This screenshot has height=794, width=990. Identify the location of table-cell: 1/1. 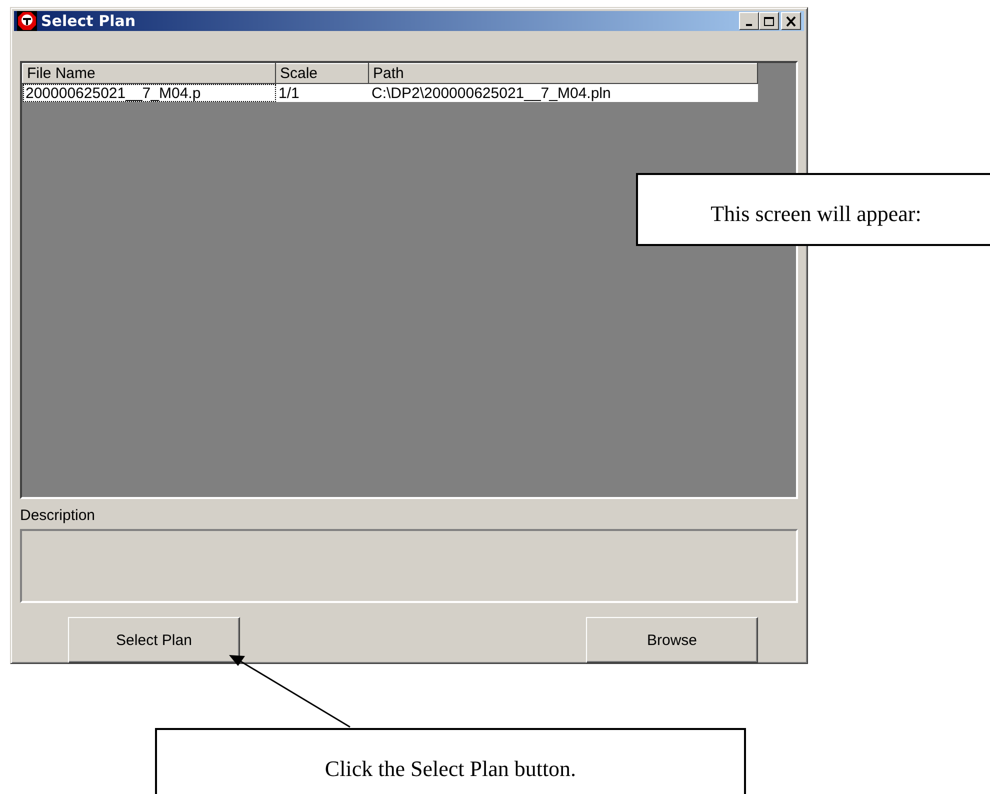
(322, 93).